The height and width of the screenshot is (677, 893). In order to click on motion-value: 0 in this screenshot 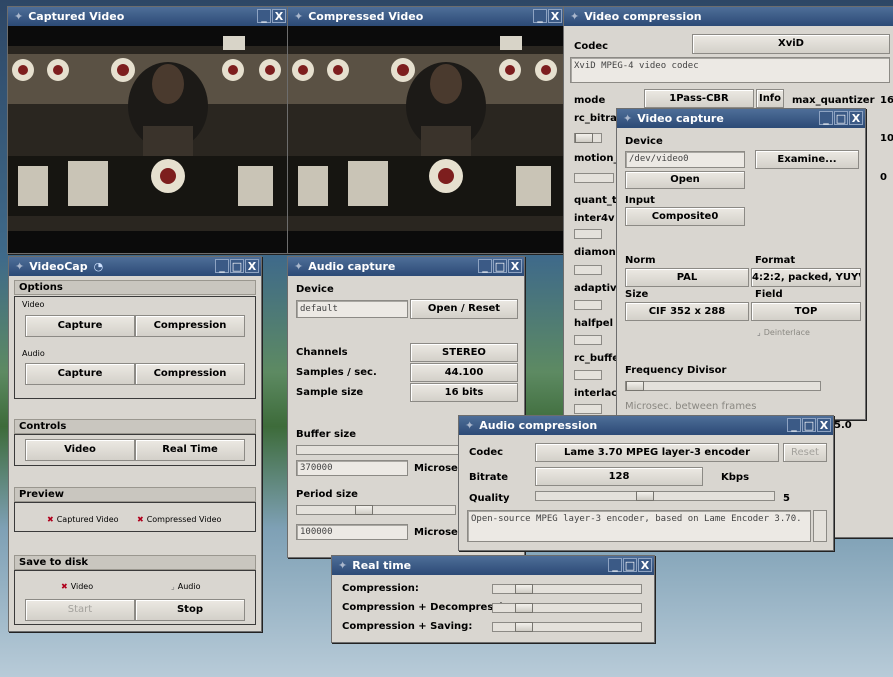, I will do `click(883, 177)`.